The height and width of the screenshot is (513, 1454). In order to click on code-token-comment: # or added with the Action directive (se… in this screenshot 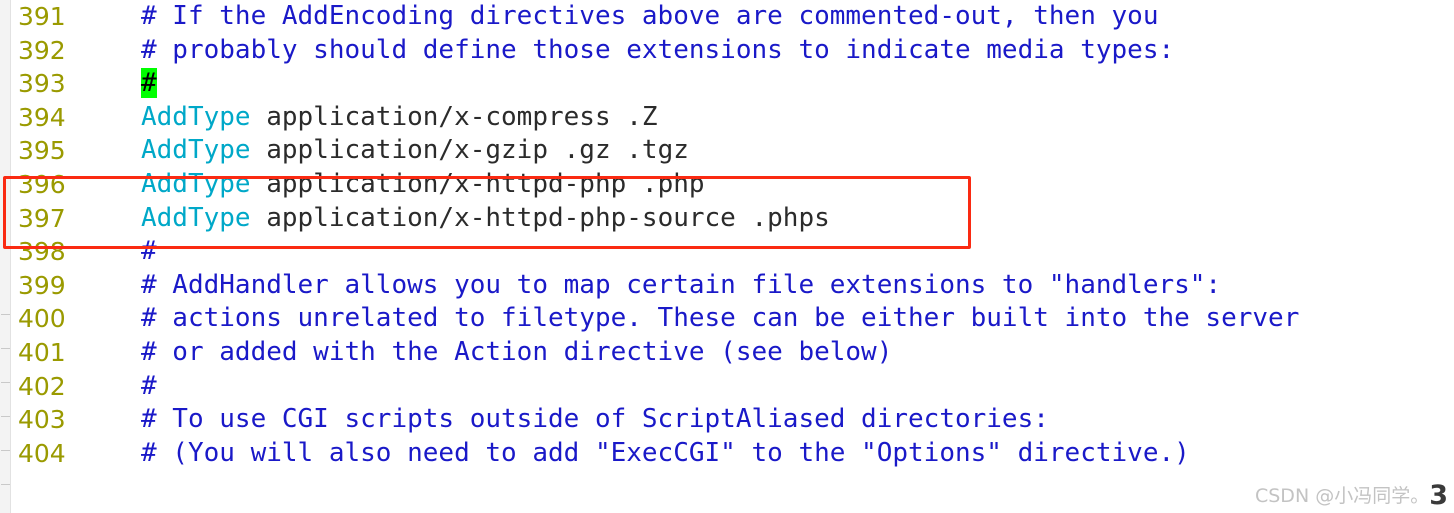, I will do `click(517, 351)`.